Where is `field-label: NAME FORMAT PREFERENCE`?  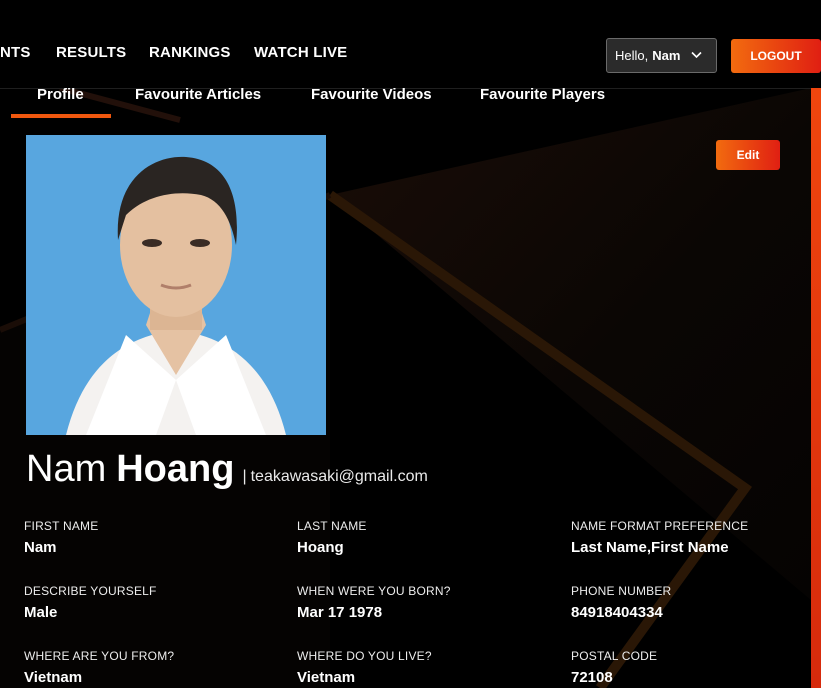
field-label: NAME FORMAT PREFERENCE is located at coordinates (660, 526).